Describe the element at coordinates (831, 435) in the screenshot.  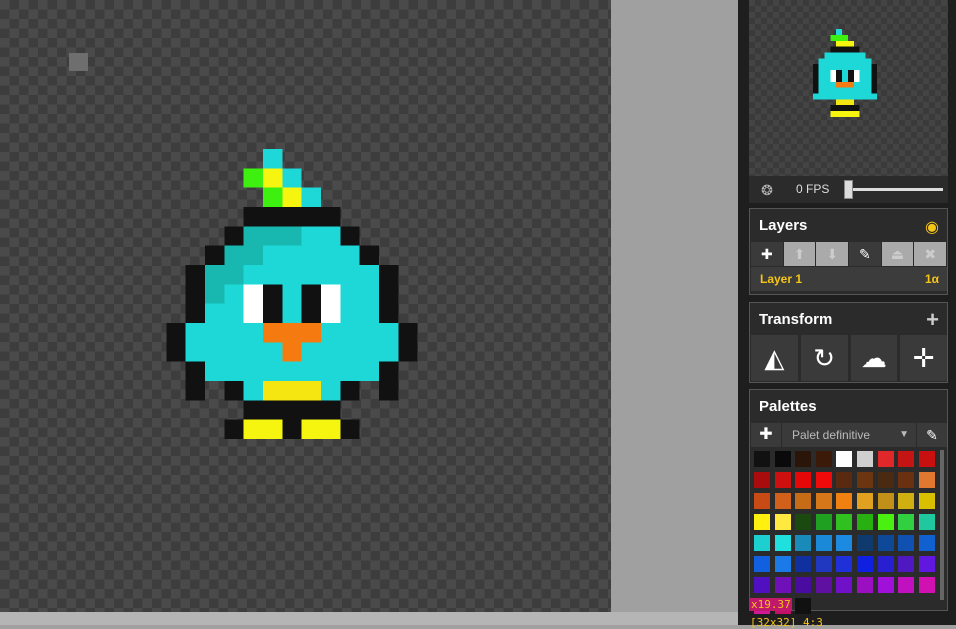
I see `palette-select-value: Palet definitive` at that location.